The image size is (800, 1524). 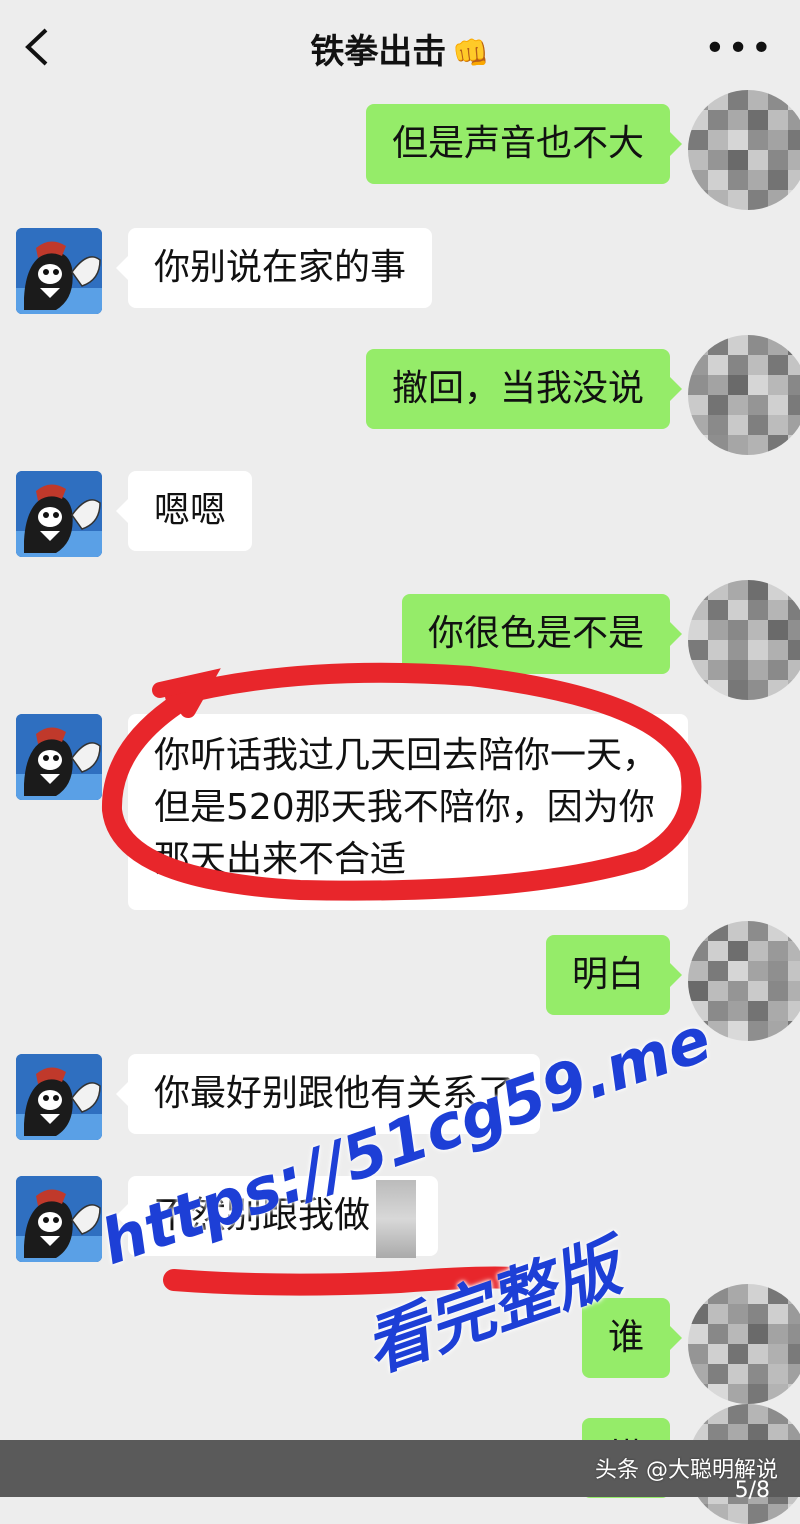 What do you see at coordinates (614, 975) in the screenshot?
I see `message-bubble-own: 明白` at bounding box center [614, 975].